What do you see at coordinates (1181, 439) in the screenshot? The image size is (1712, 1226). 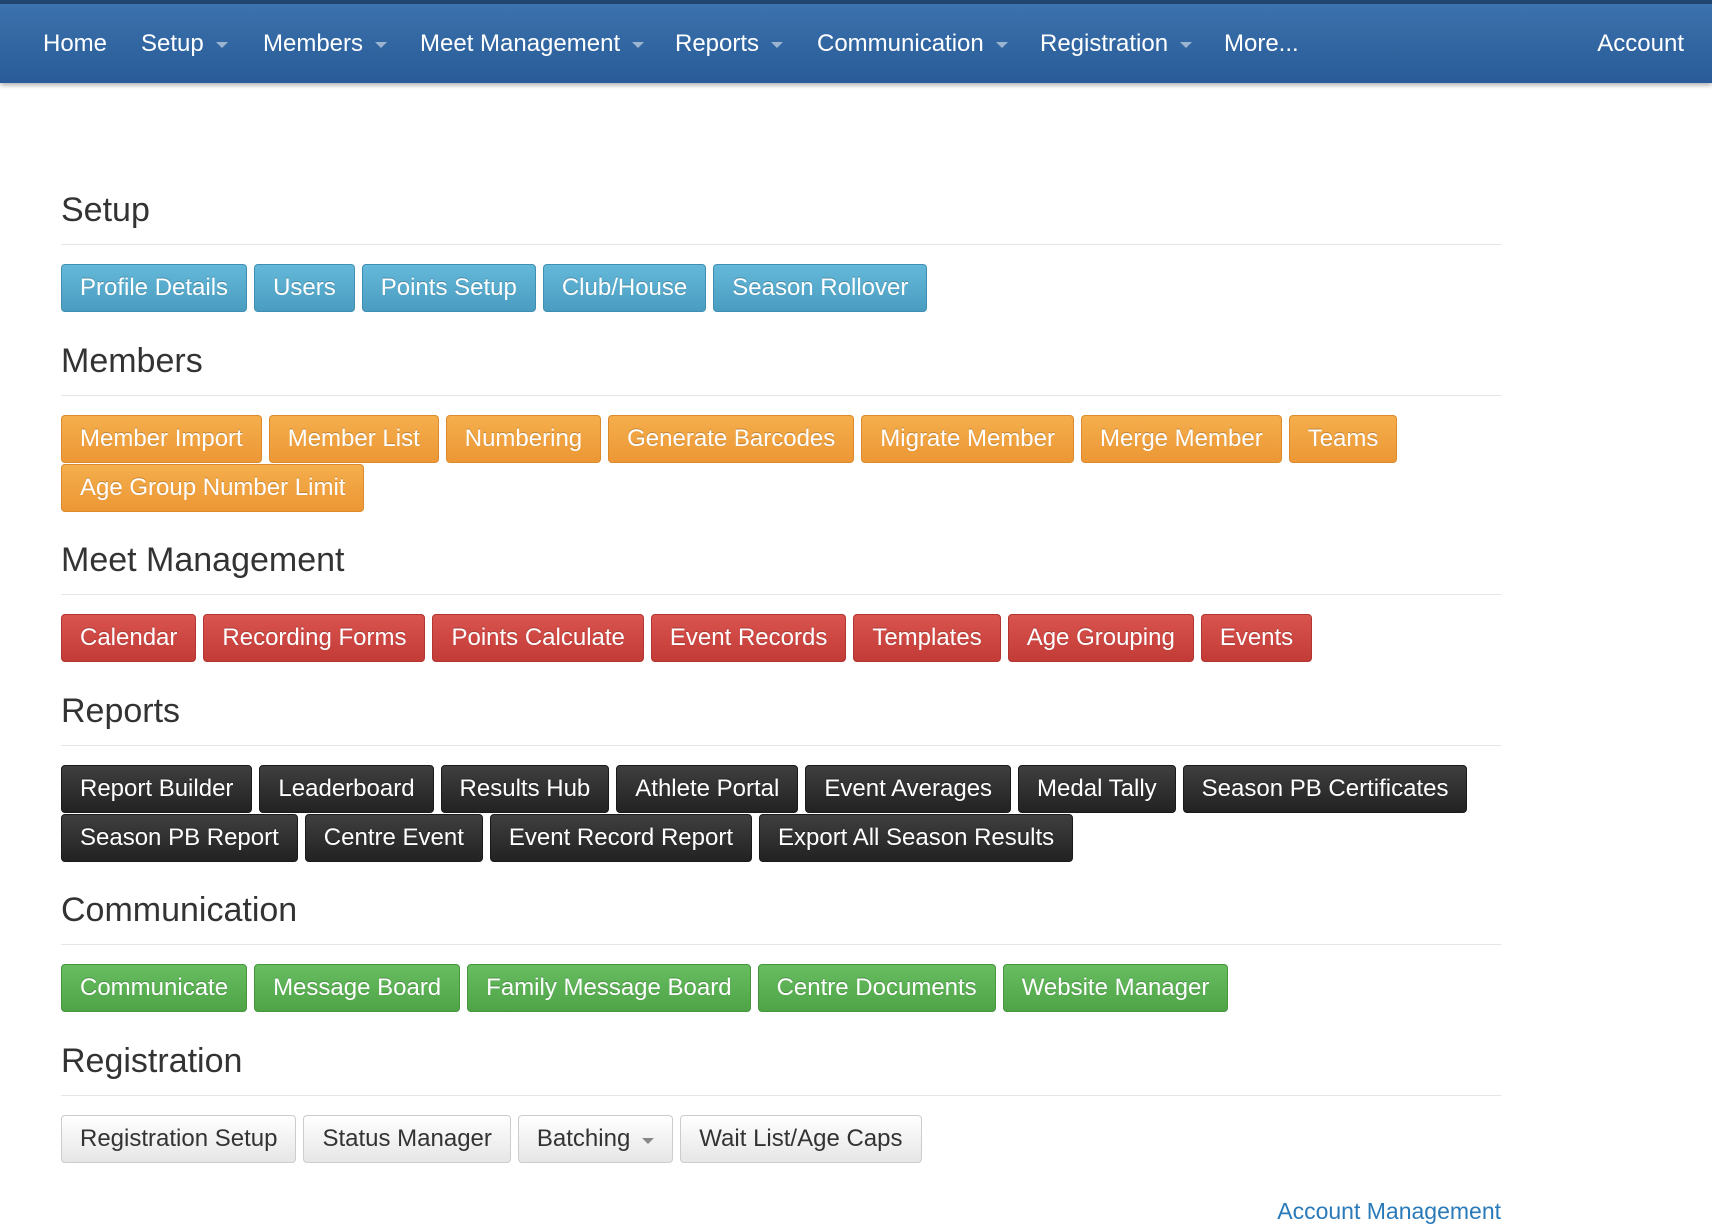 I see `merge-member-button: Merge Member` at bounding box center [1181, 439].